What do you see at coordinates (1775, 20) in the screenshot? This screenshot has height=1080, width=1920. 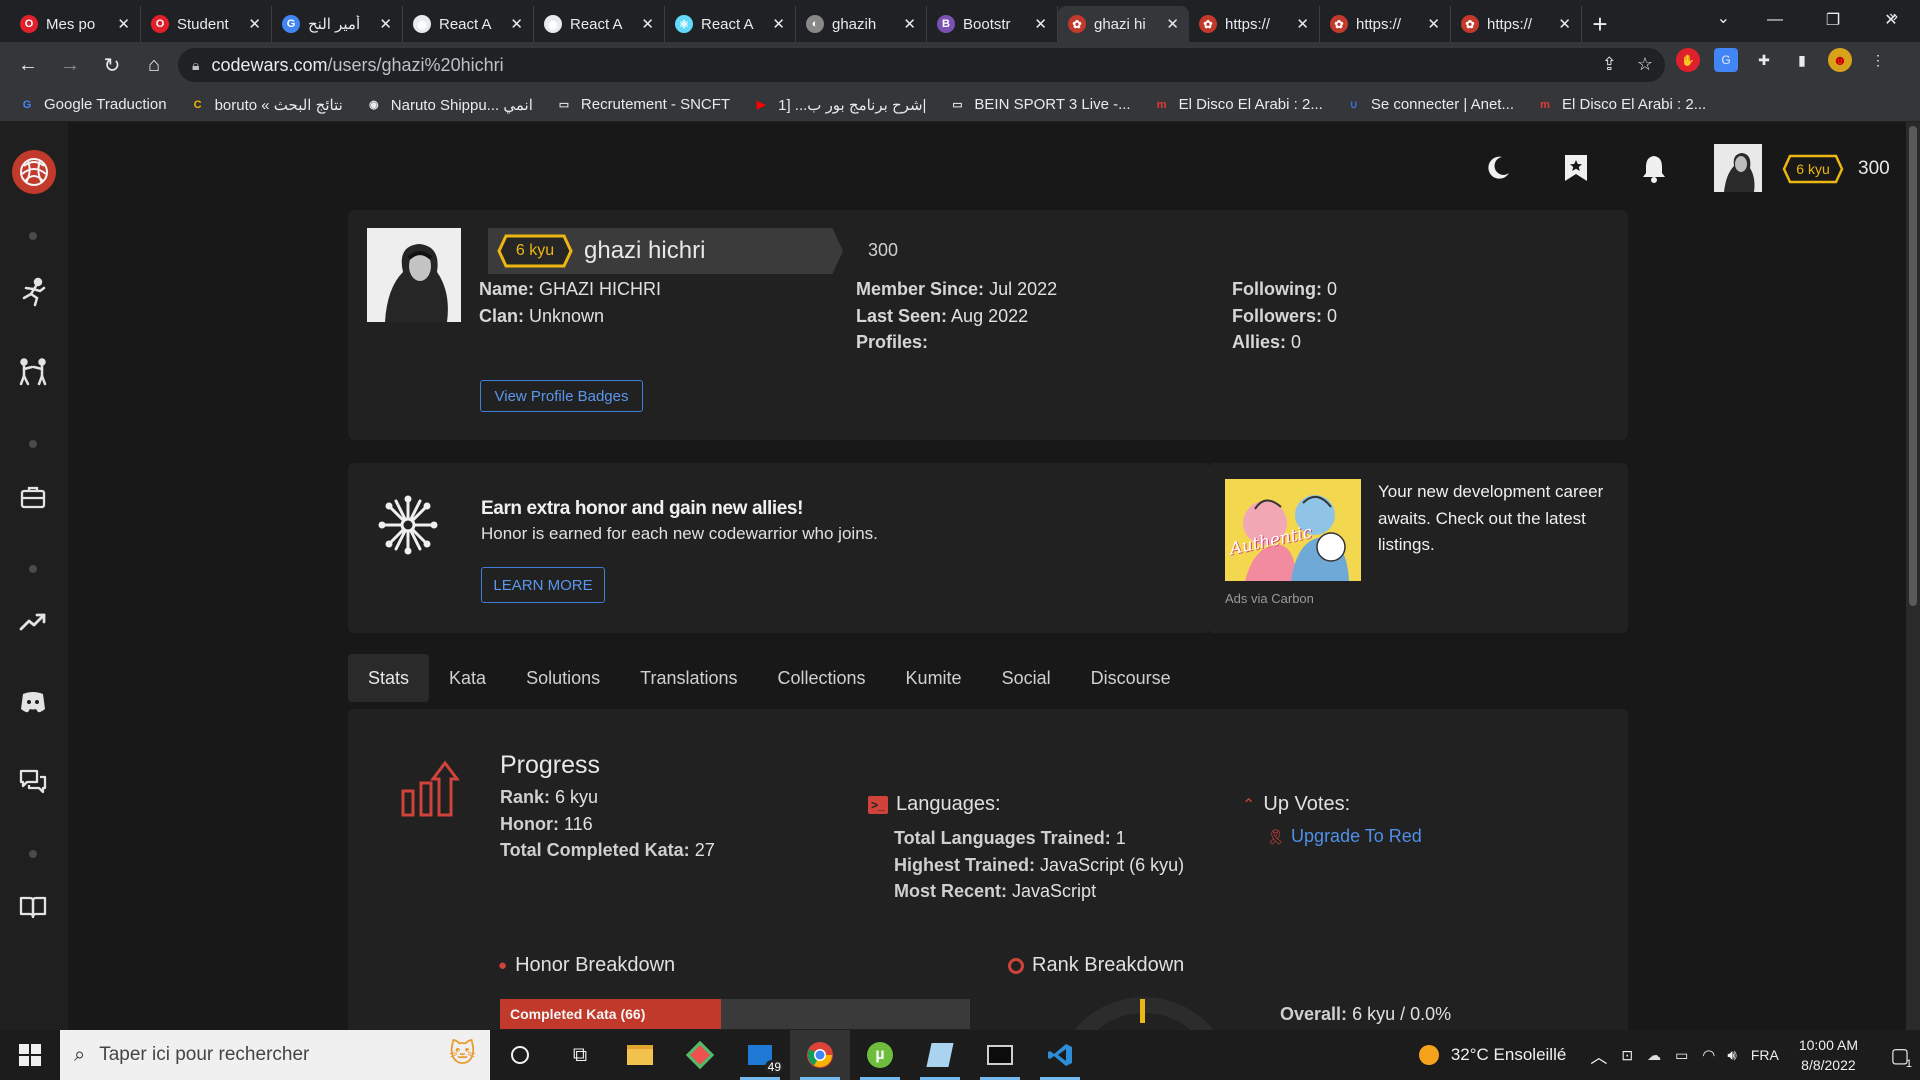 I see `minimize-button: —` at bounding box center [1775, 20].